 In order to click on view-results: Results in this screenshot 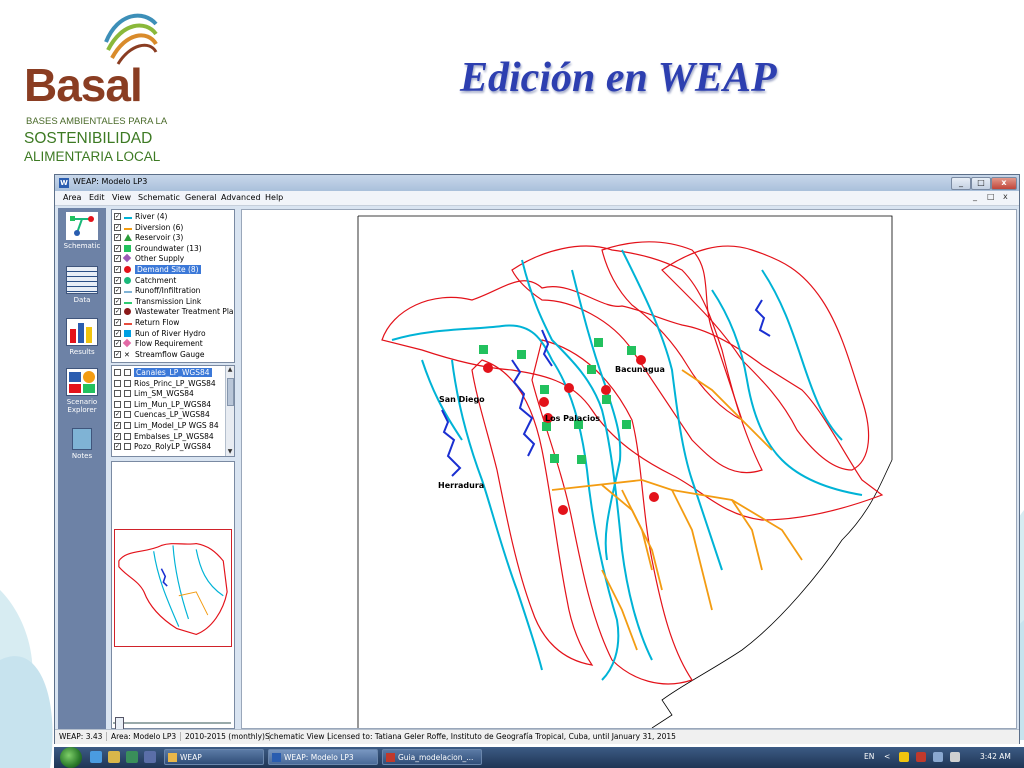, I will do `click(82, 337)`.